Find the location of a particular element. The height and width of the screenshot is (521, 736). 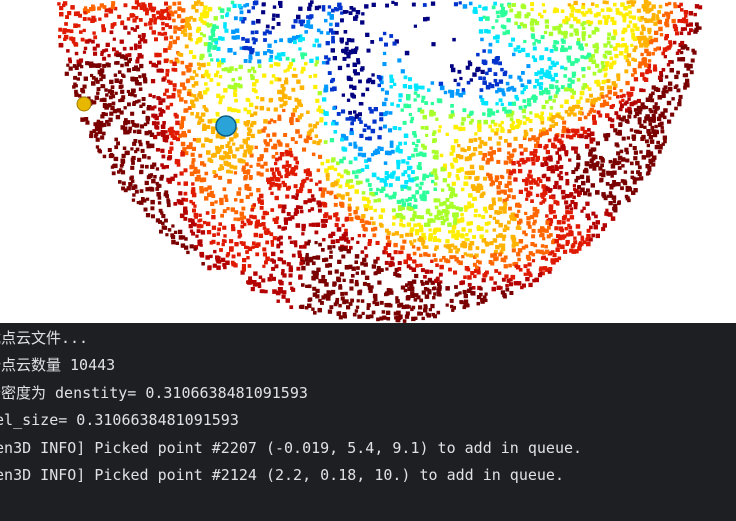

console-line-4: xel_size= 0.3106638481091593 is located at coordinates (119, 420).